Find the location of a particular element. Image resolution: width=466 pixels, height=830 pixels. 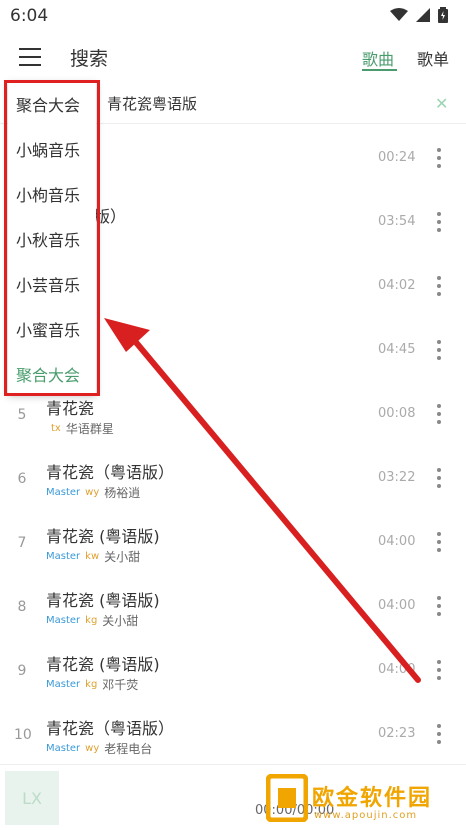

song-row: 6 青花瓷（粤语版） Master wy 杨裕逍 03:22 is located at coordinates (233, 478).